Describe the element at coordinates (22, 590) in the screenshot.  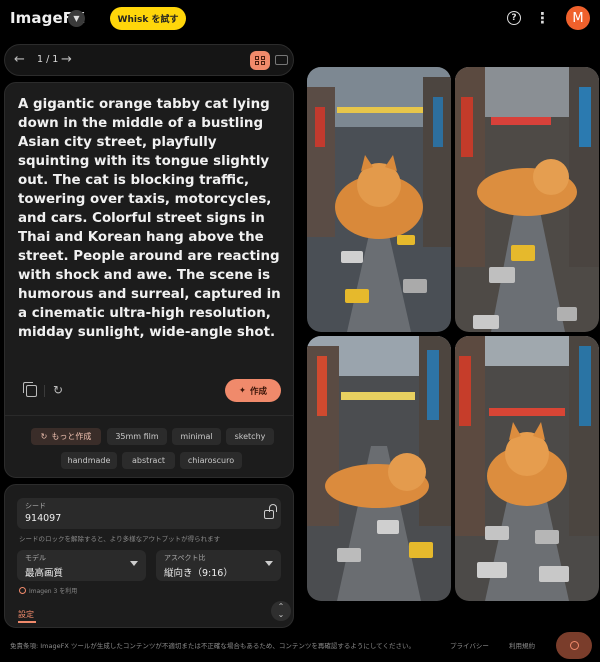
I see `info-icon` at that location.